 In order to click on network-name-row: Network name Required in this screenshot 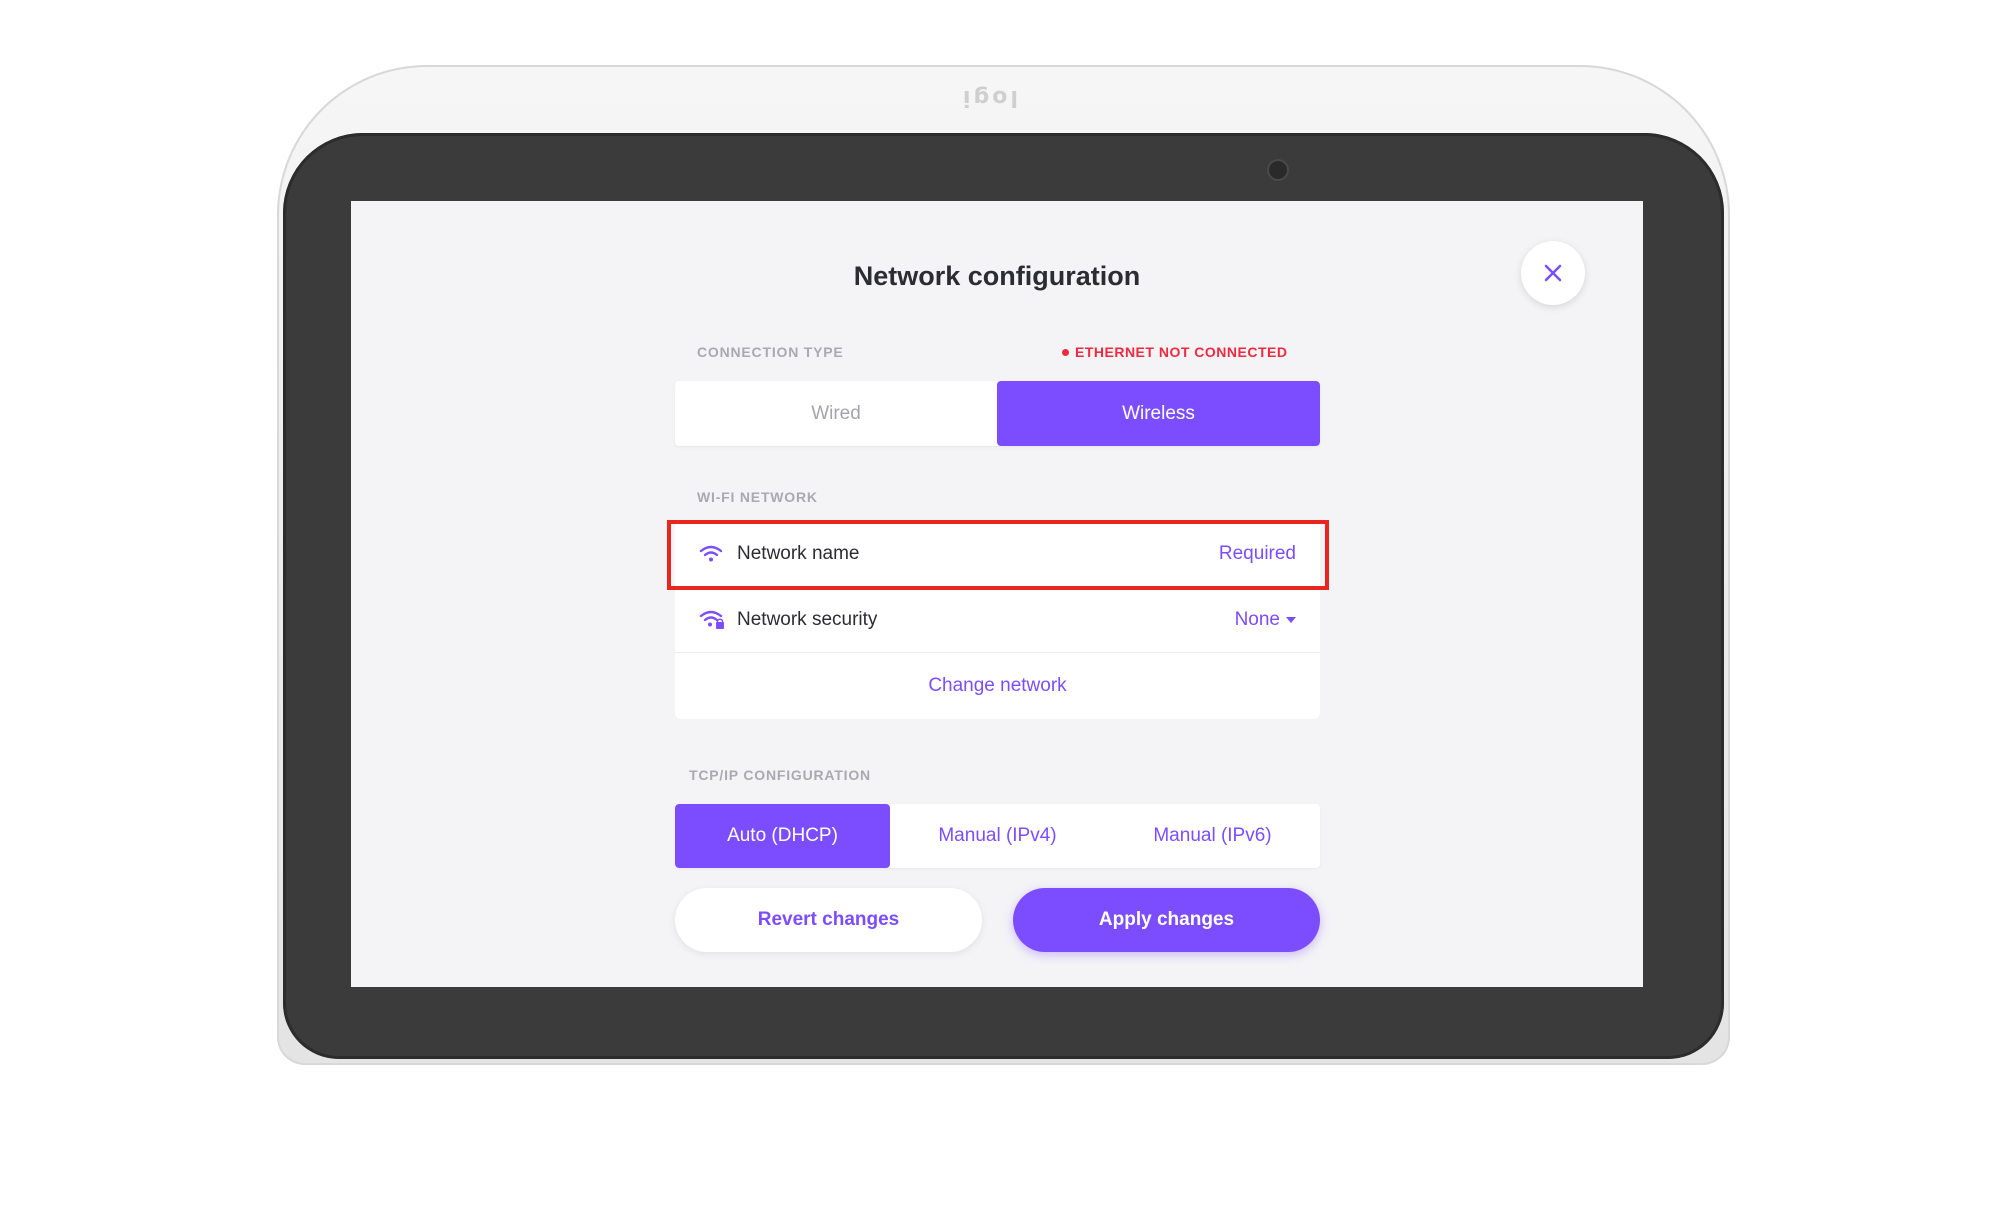, I will do `click(997, 554)`.